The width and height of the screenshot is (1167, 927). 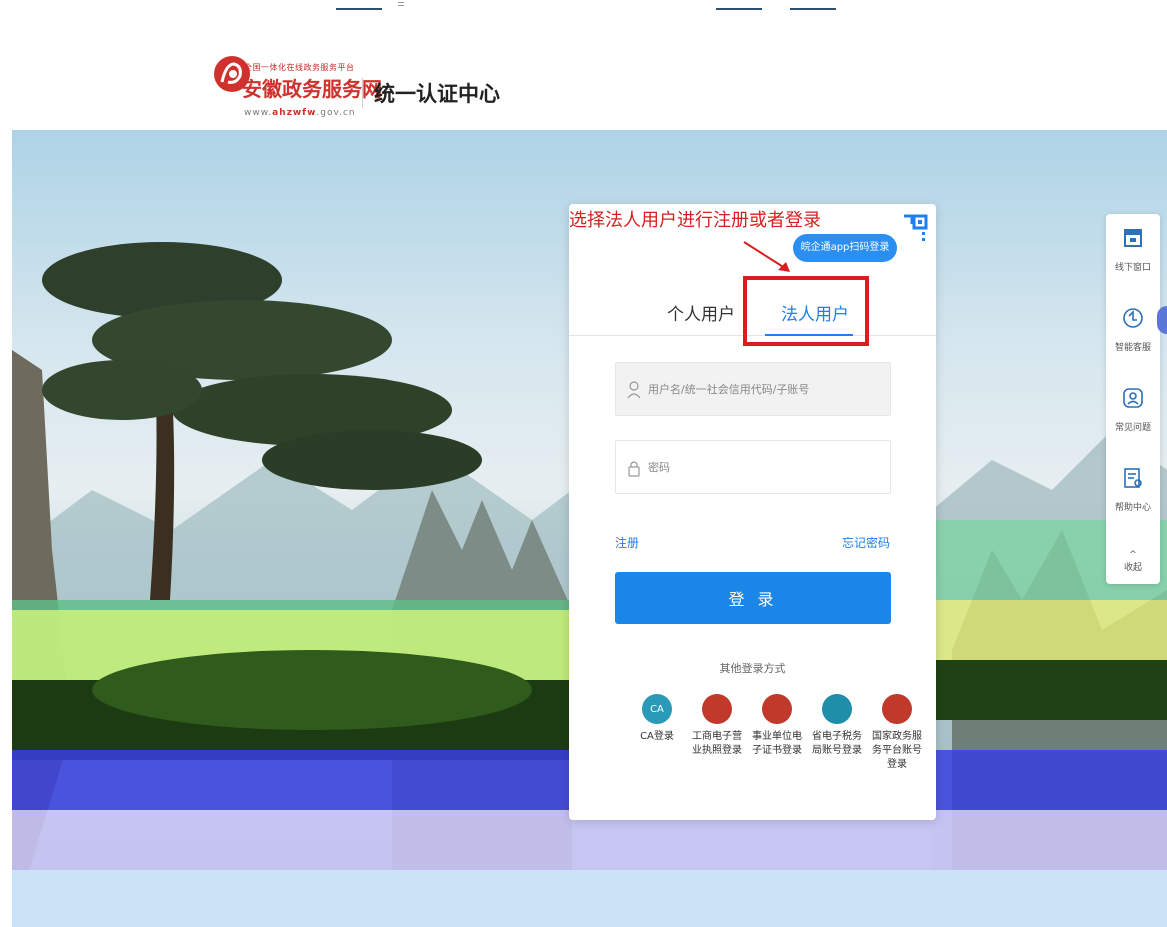 I want to click on register-link: 注册, so click(x=627, y=542).